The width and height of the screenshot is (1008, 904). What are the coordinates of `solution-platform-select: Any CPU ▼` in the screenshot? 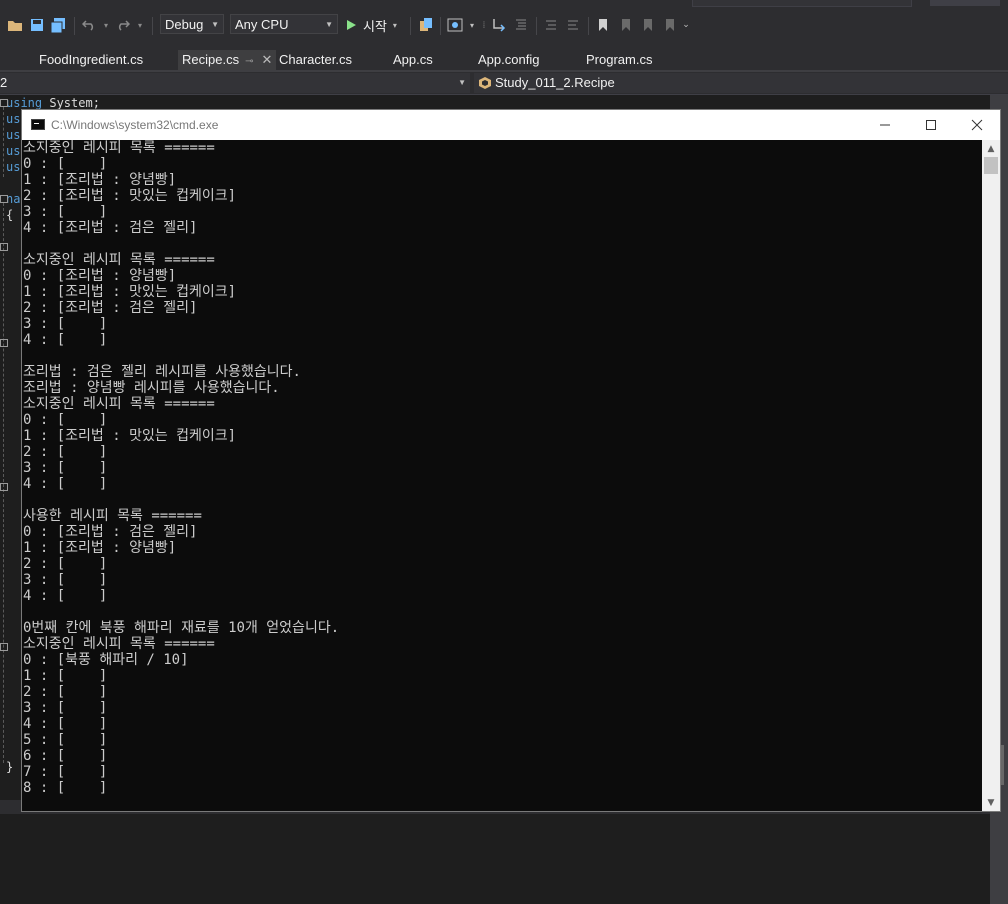 It's located at (284, 24).